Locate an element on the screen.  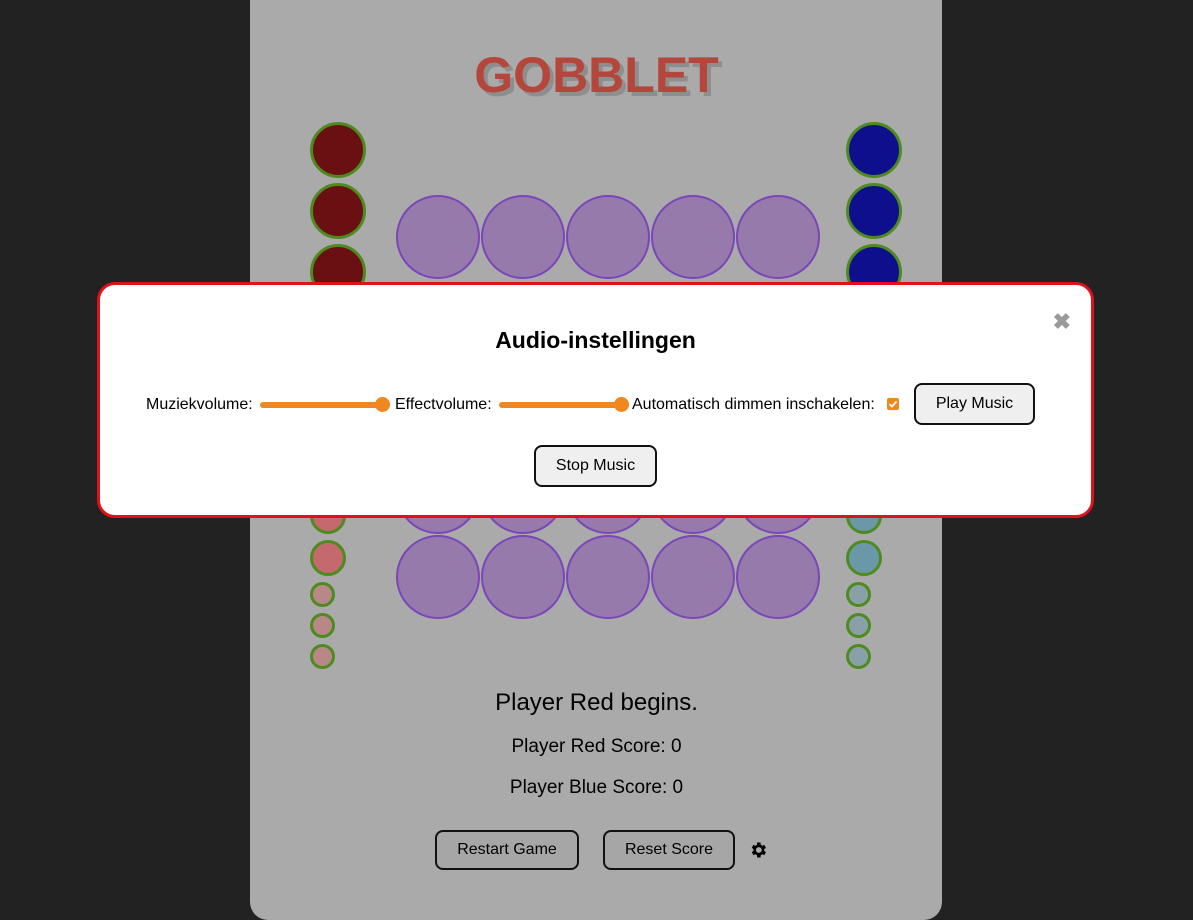
auto-dim-label: Automatisch dimmen inschakelen: is located at coordinates (753, 404).